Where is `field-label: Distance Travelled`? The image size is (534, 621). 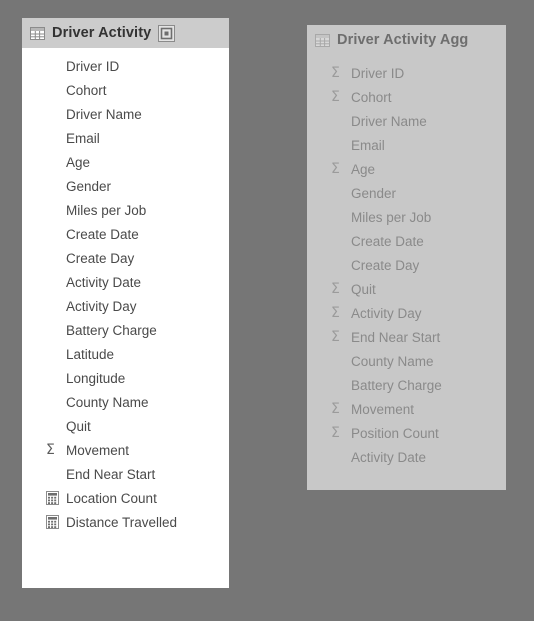 field-label: Distance Travelled is located at coordinates (122, 522).